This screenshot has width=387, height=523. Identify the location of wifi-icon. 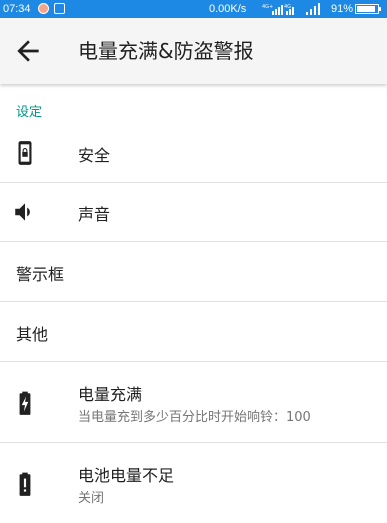
(313, 9).